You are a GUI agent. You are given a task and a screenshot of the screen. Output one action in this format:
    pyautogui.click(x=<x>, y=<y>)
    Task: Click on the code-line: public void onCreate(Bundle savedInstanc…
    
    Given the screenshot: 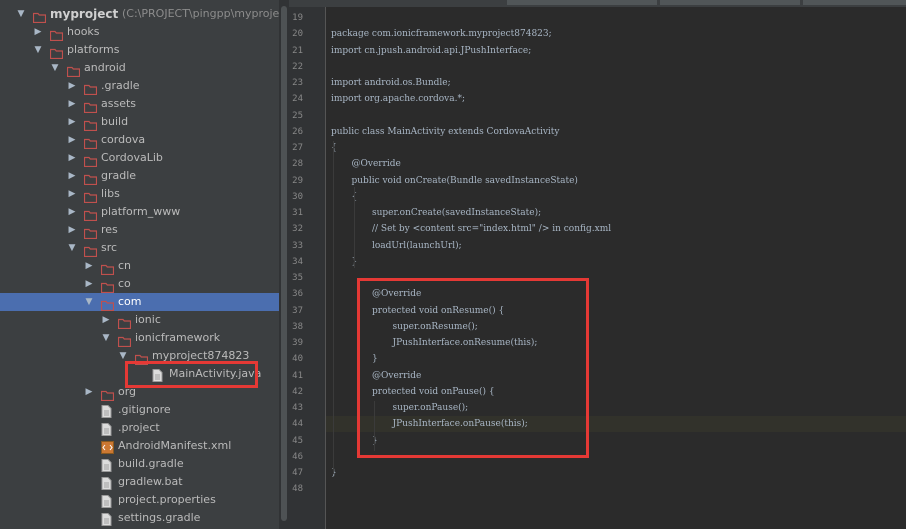 What is the action you would take?
    pyautogui.click(x=616, y=181)
    